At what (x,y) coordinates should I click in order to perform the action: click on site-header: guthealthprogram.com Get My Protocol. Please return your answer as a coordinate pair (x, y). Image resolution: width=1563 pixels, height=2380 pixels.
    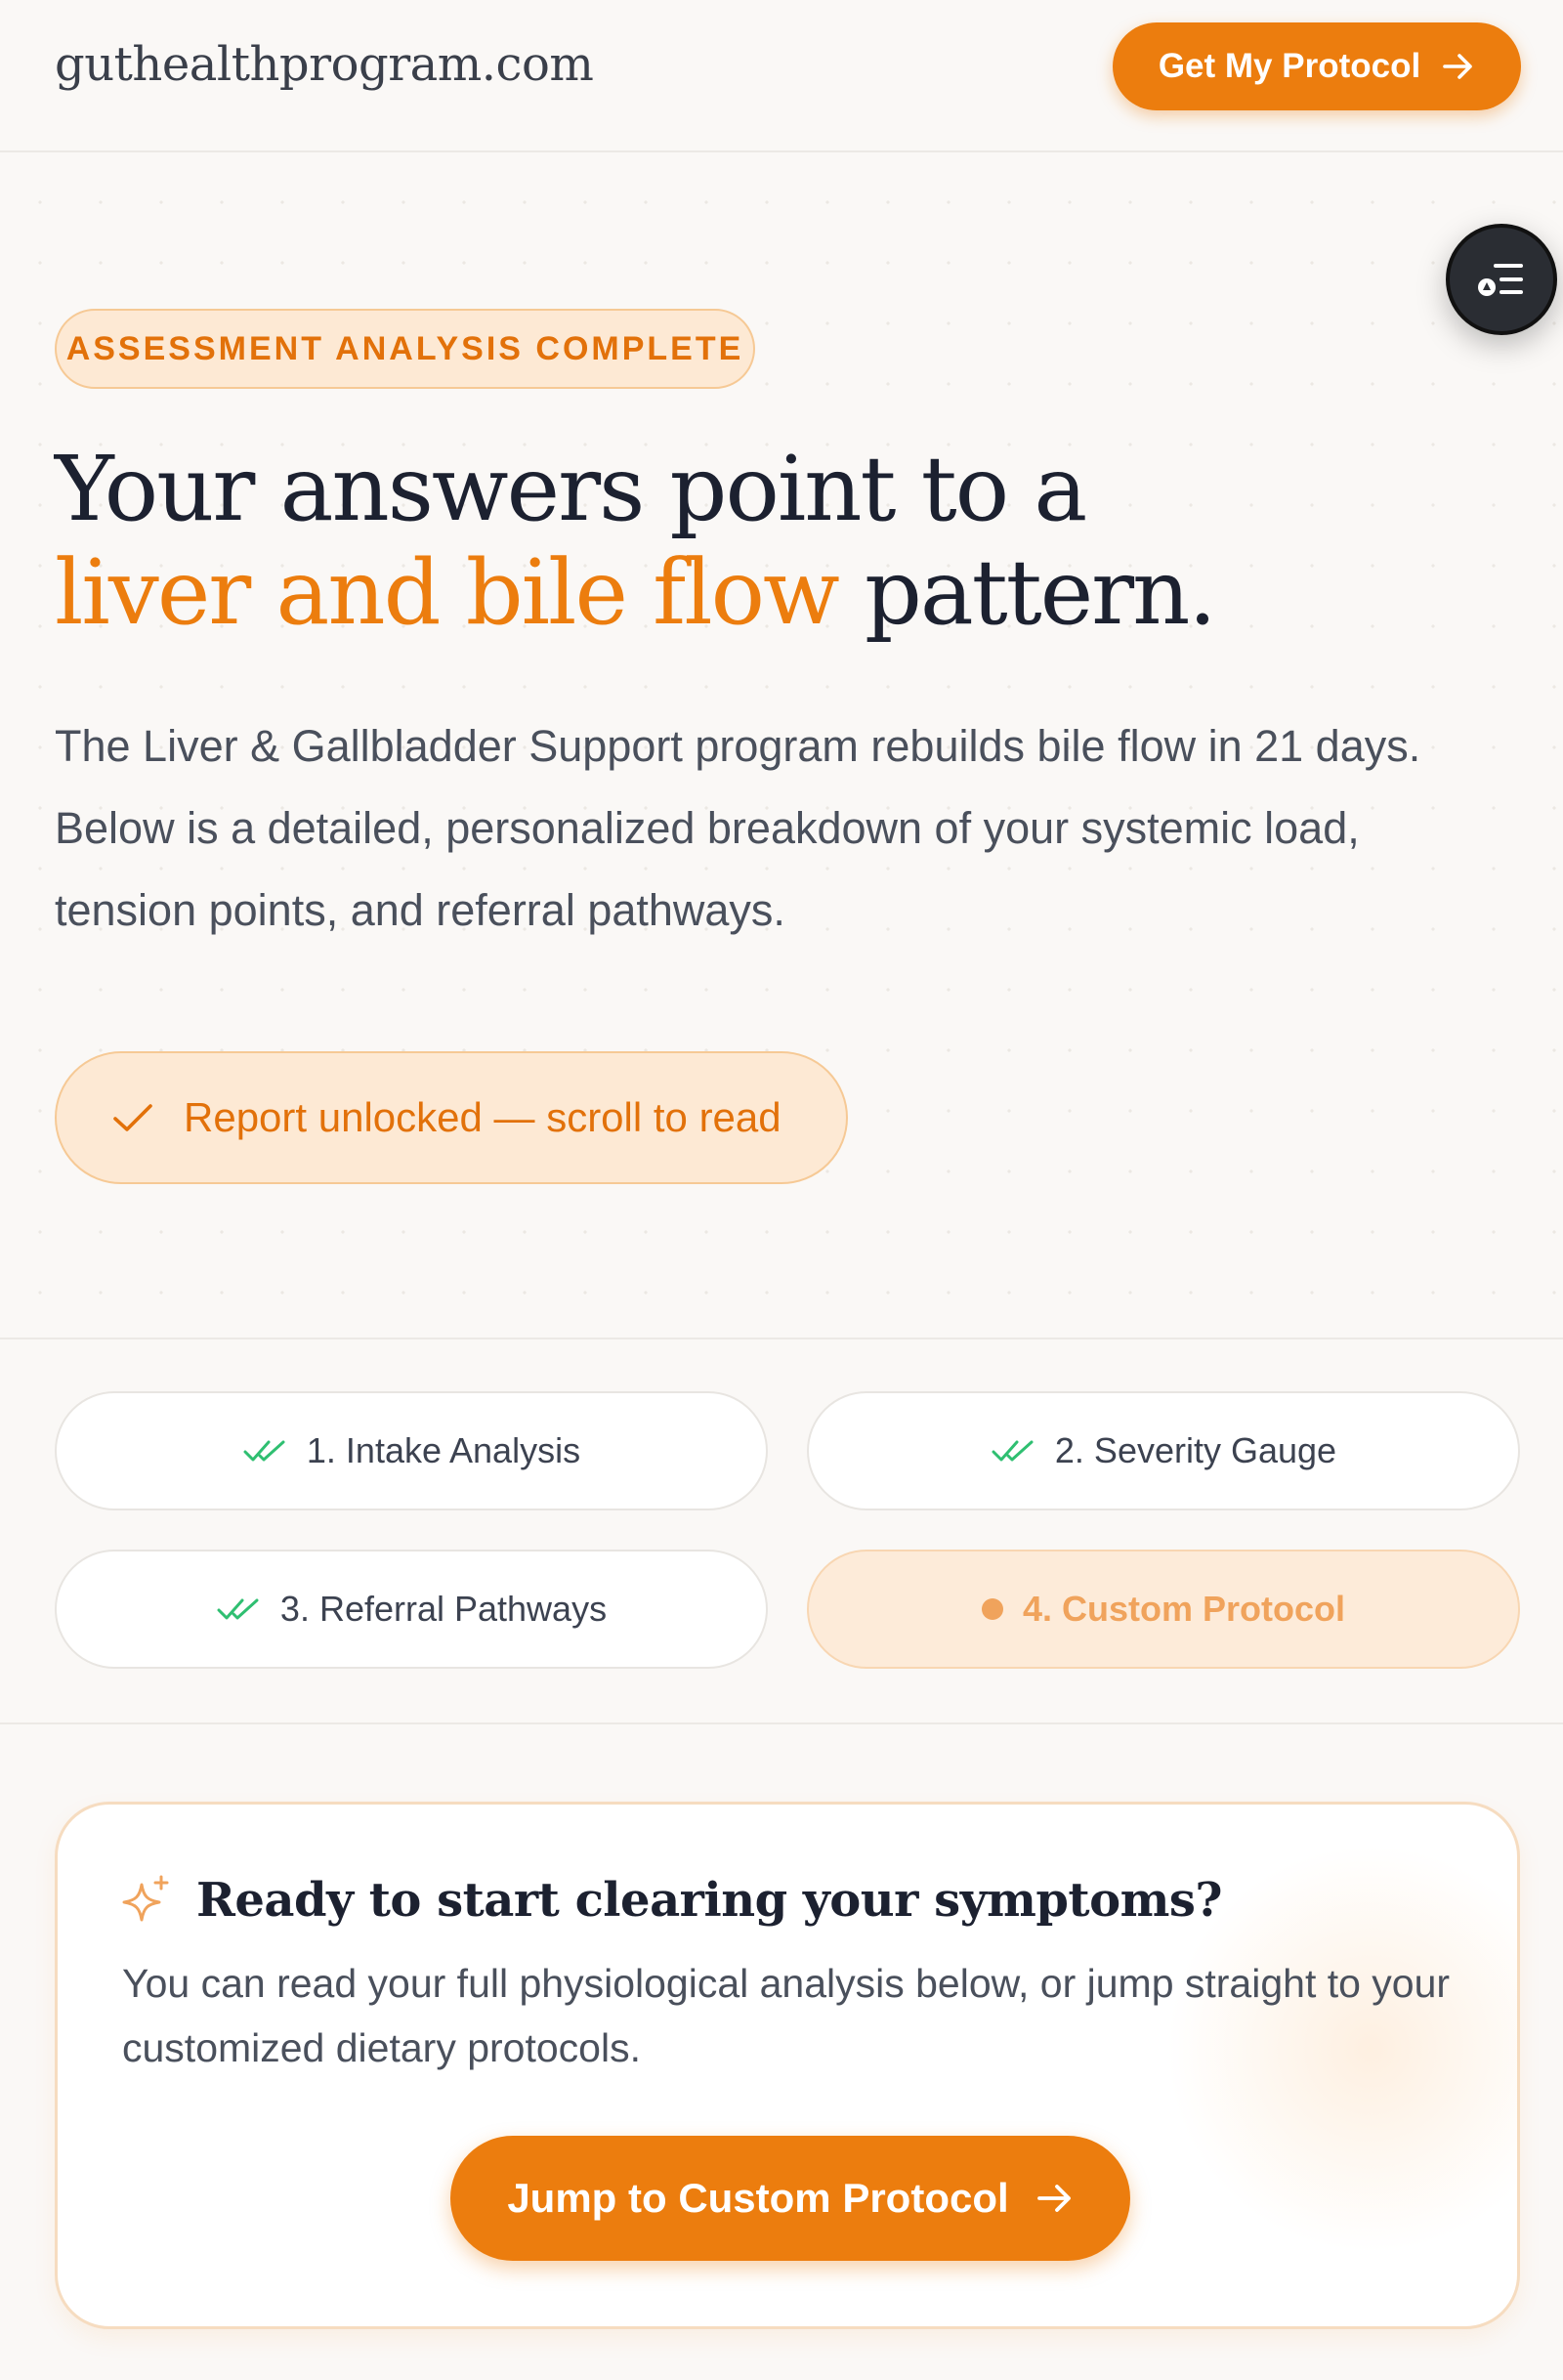
    Looking at the image, I should click on (781, 76).